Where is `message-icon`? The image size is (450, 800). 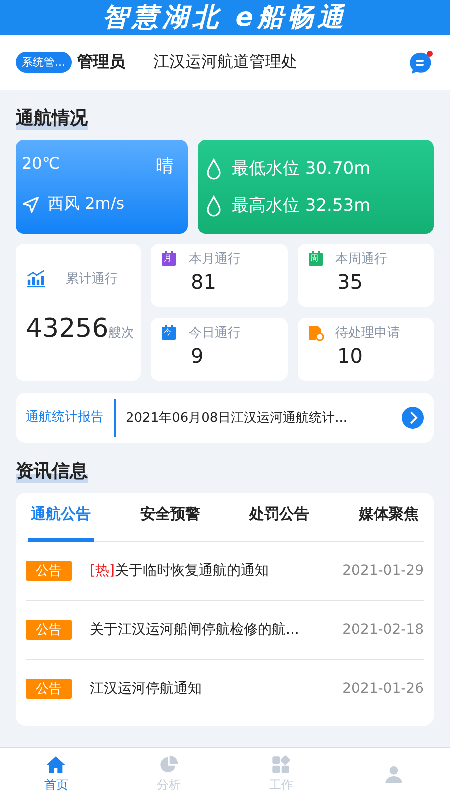 message-icon is located at coordinates (421, 63).